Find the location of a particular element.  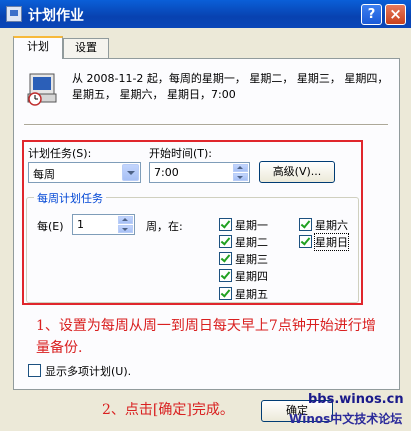

annotation-step-1: 1、设置为每周从周一到周日每天早上7点钟开始进行增量备份. is located at coordinates (206, 337).